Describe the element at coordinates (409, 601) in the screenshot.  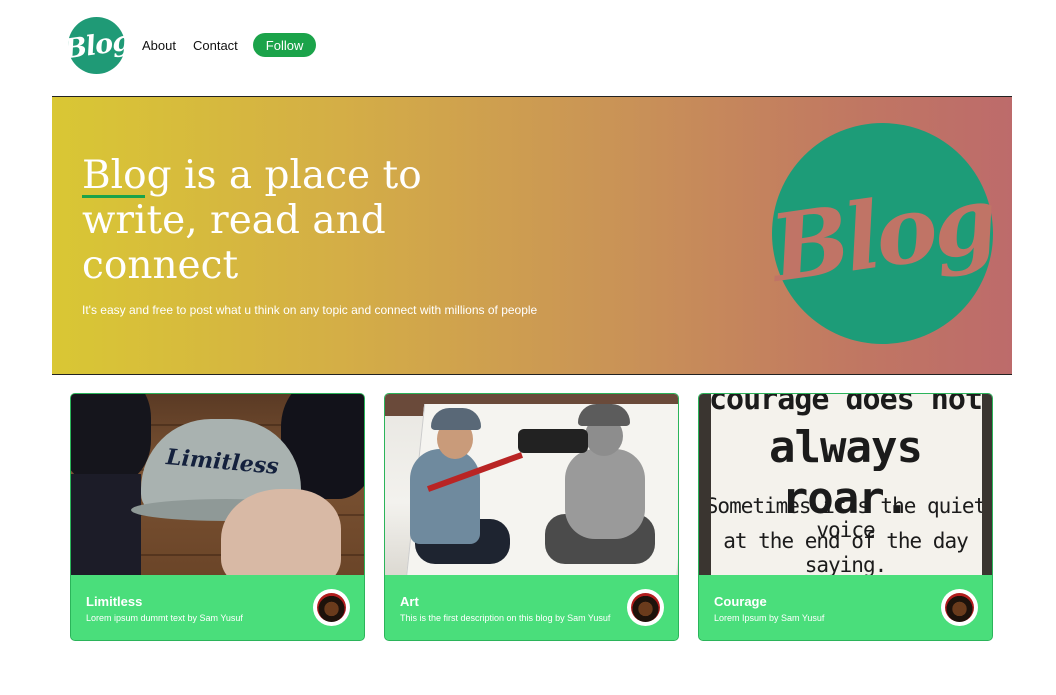
I see `card-title: Art` at that location.